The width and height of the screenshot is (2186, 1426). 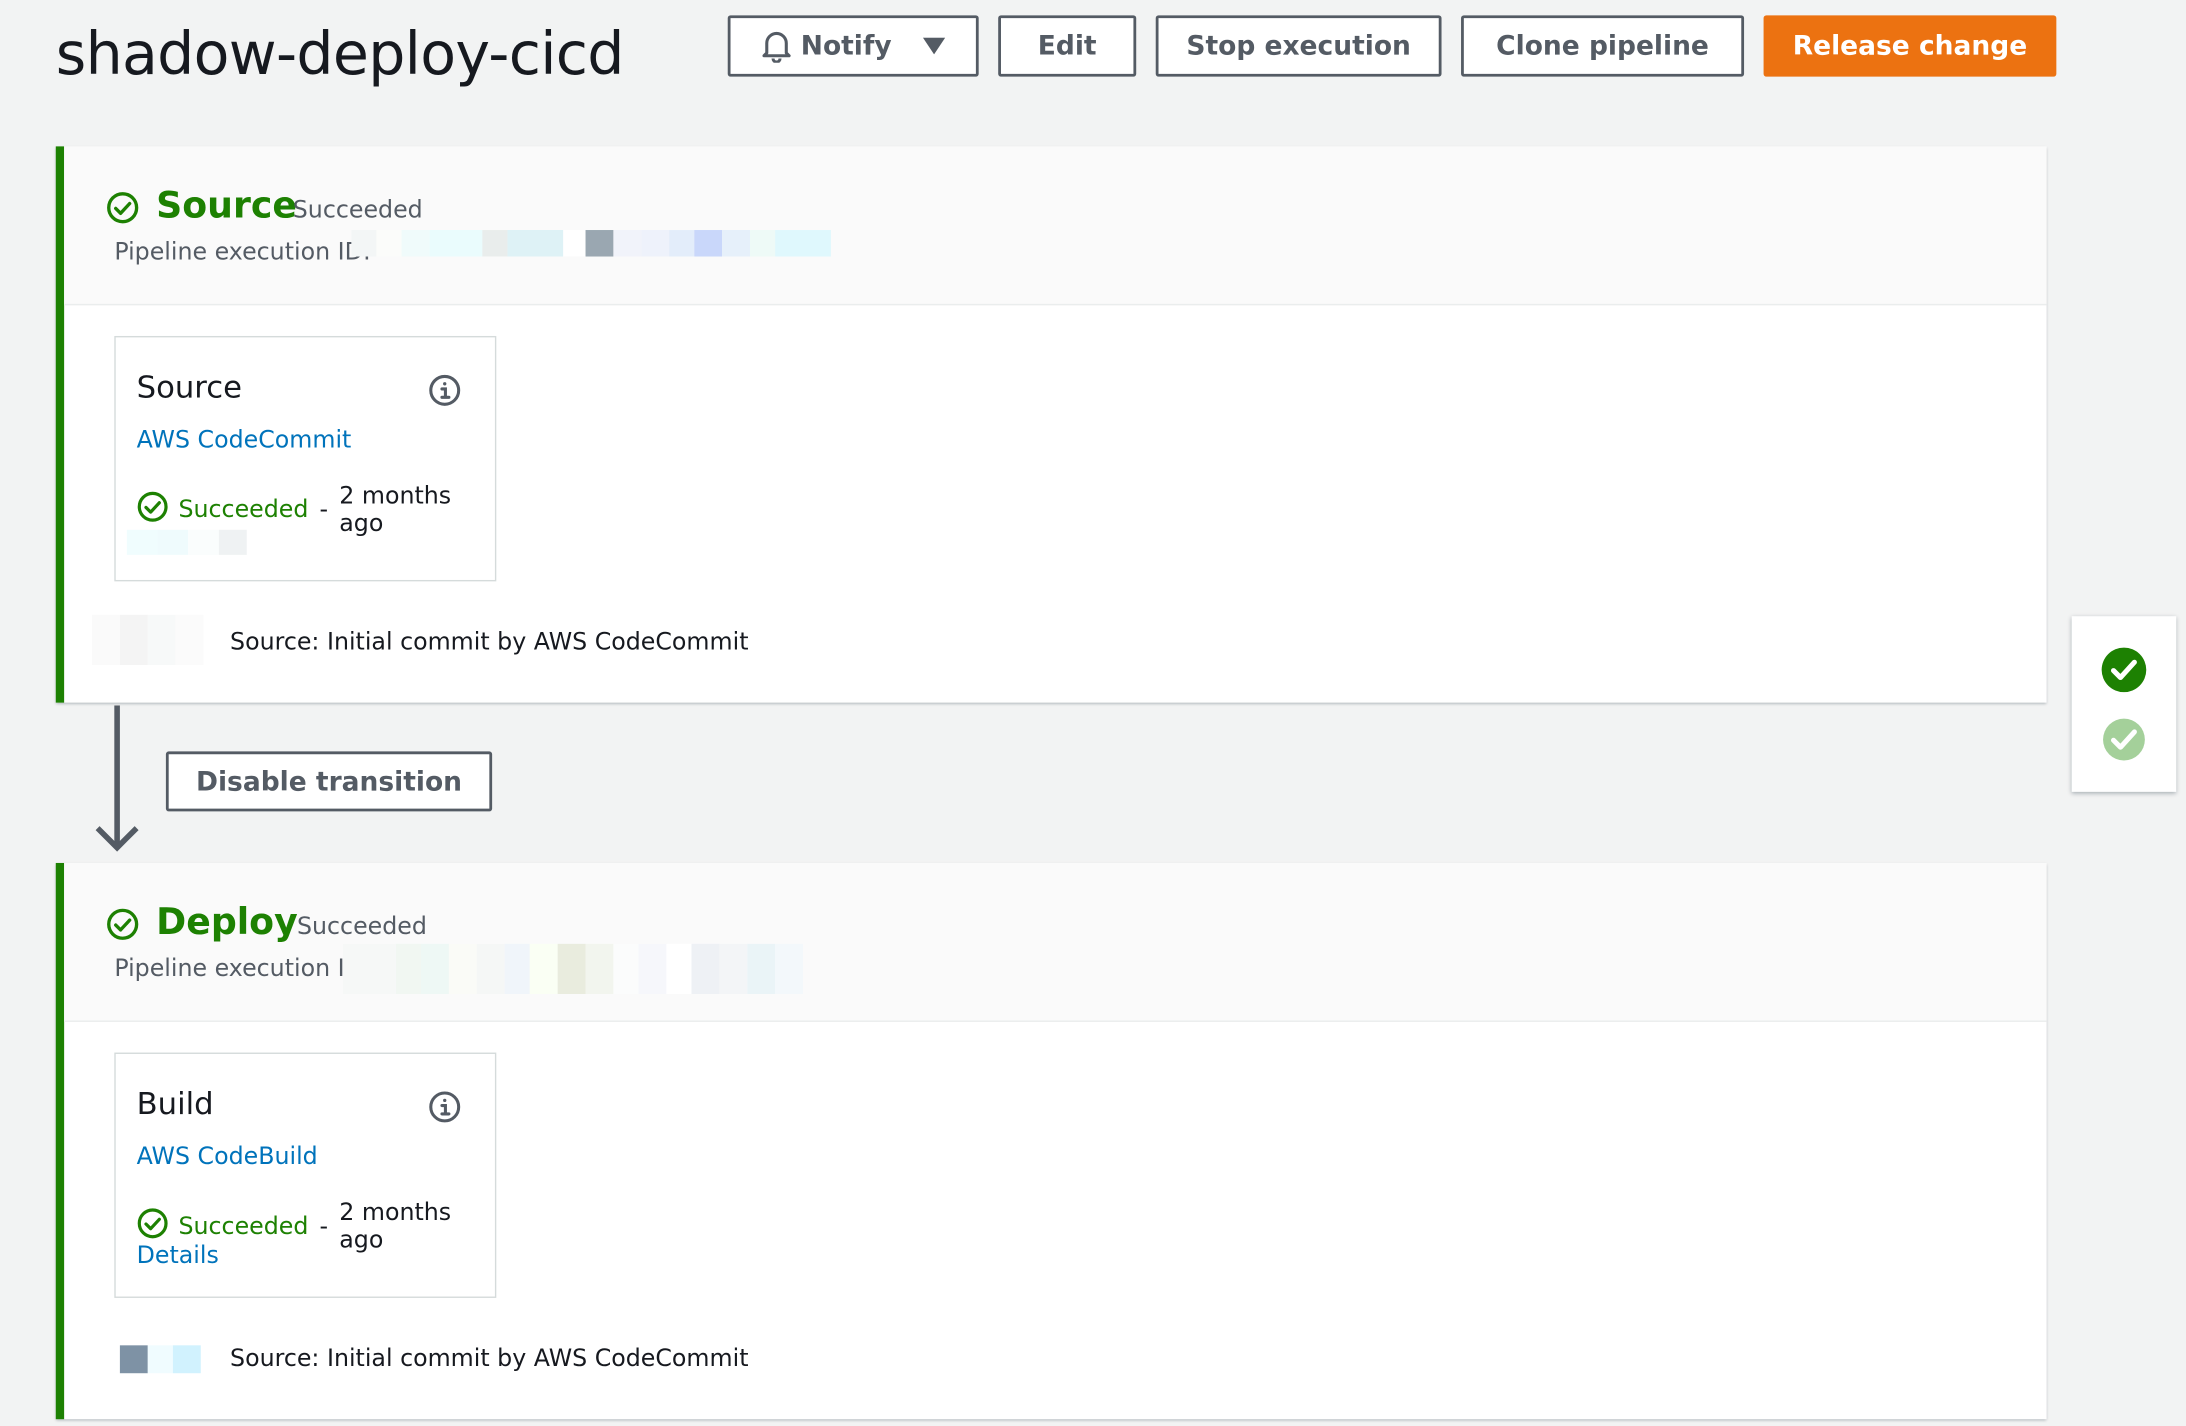 What do you see at coordinates (227, 1157) in the screenshot?
I see `provider-link: AWS CodeBuild` at bounding box center [227, 1157].